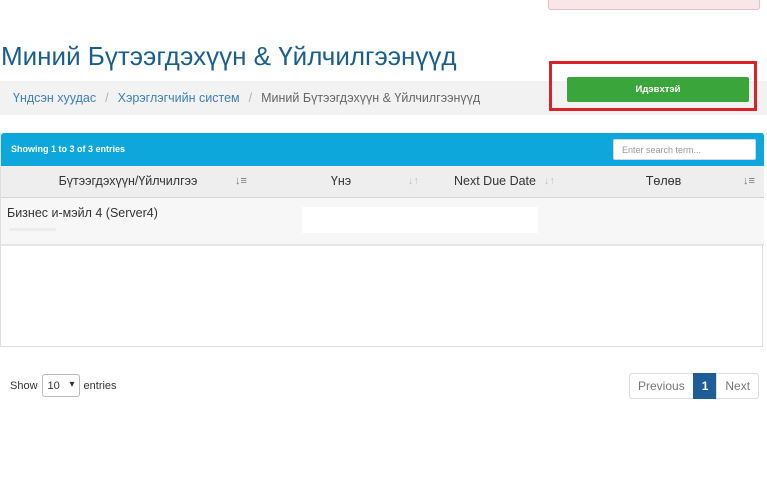 The image size is (767, 502). Describe the element at coordinates (72, 384) in the screenshot. I see `chevron-down-icon: ▾` at that location.